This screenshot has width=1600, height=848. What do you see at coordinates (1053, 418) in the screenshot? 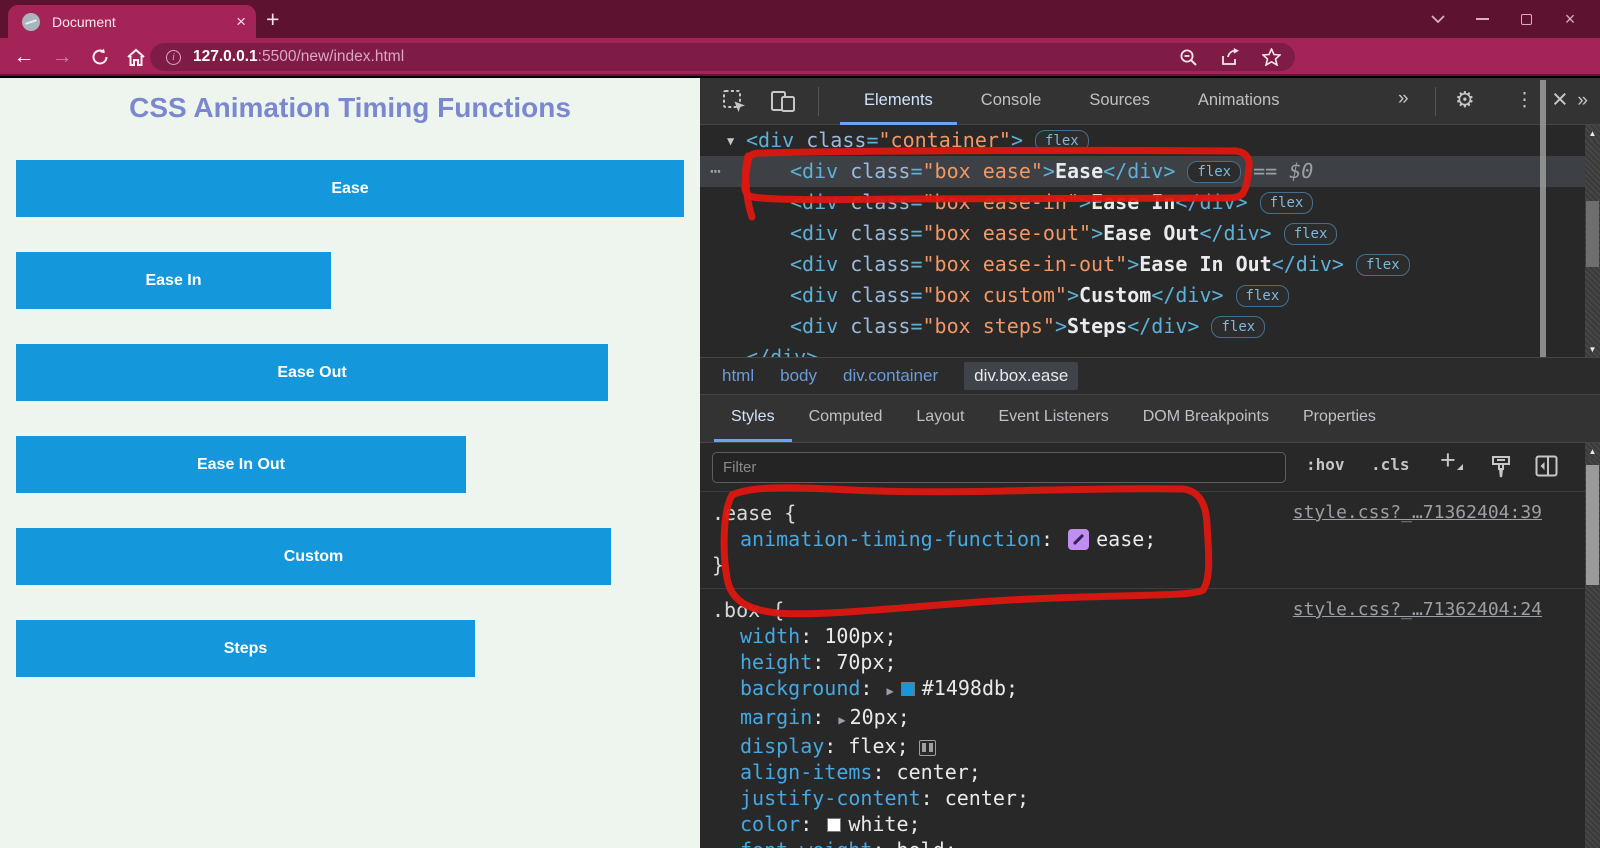
I see `tab-event-listeners: Event Listeners` at bounding box center [1053, 418].